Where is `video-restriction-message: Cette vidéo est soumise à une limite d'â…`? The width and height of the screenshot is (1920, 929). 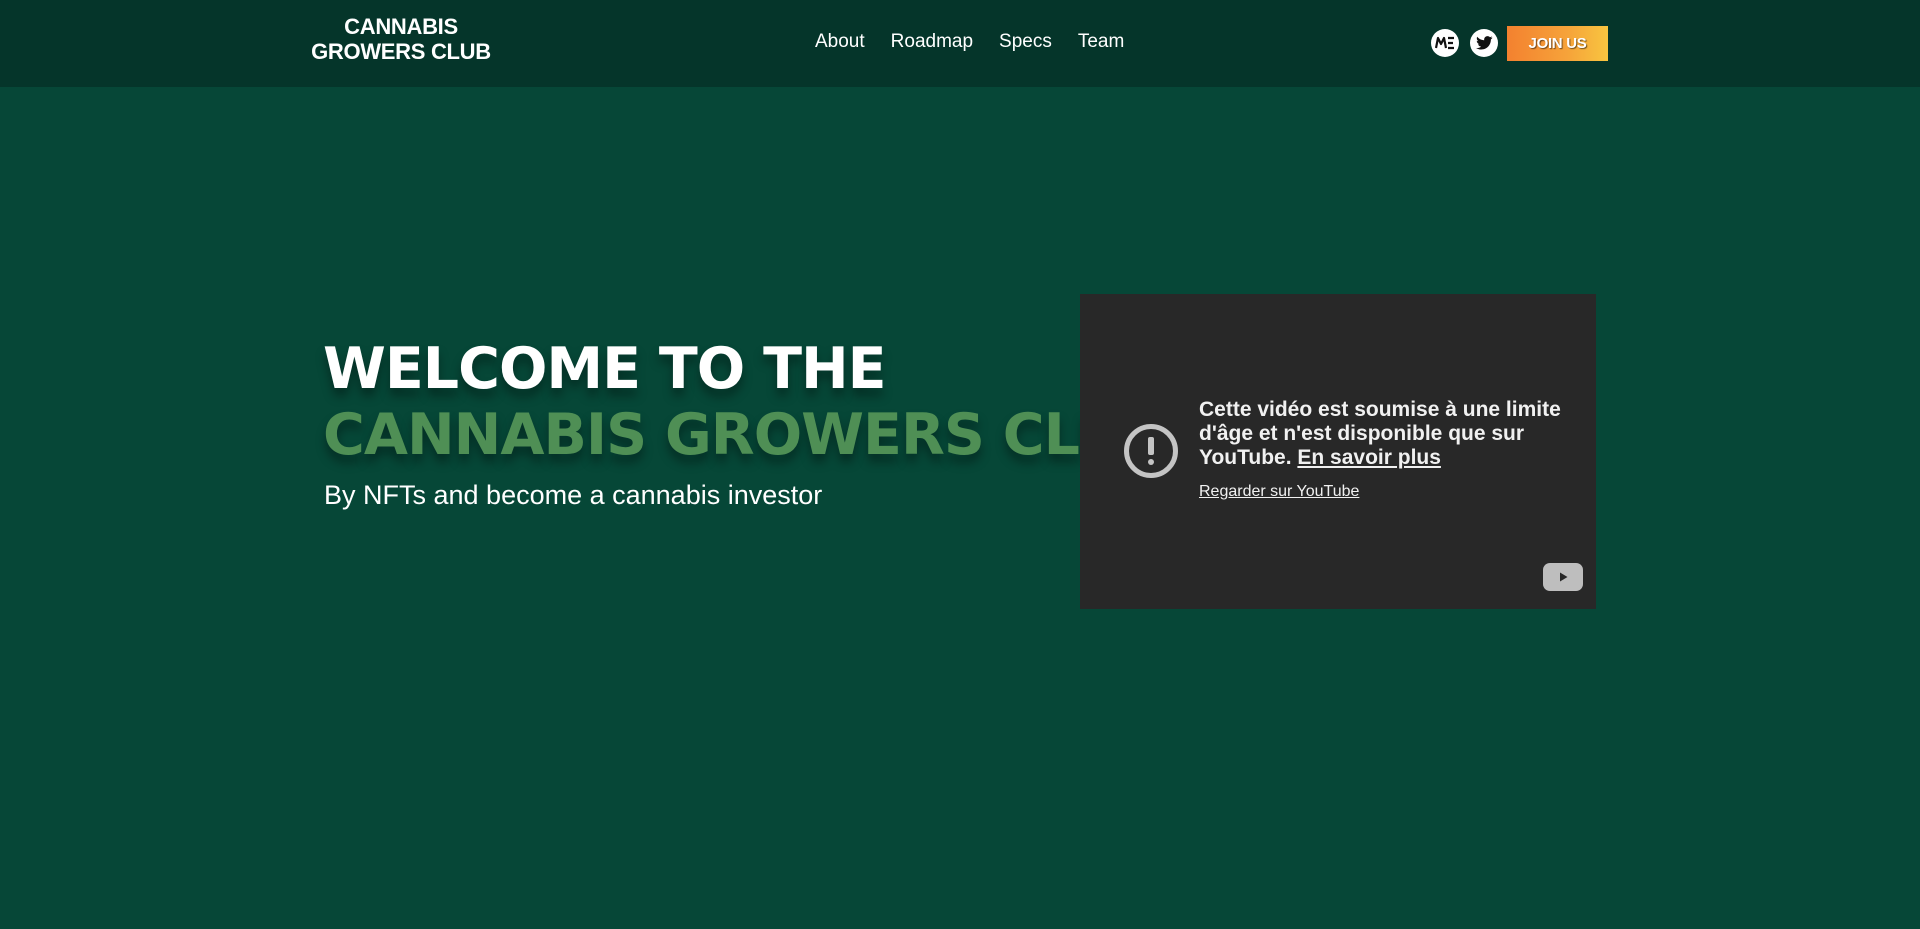
video-restriction-message: Cette vidéo est soumise à une limite d'â… is located at coordinates (1389, 434).